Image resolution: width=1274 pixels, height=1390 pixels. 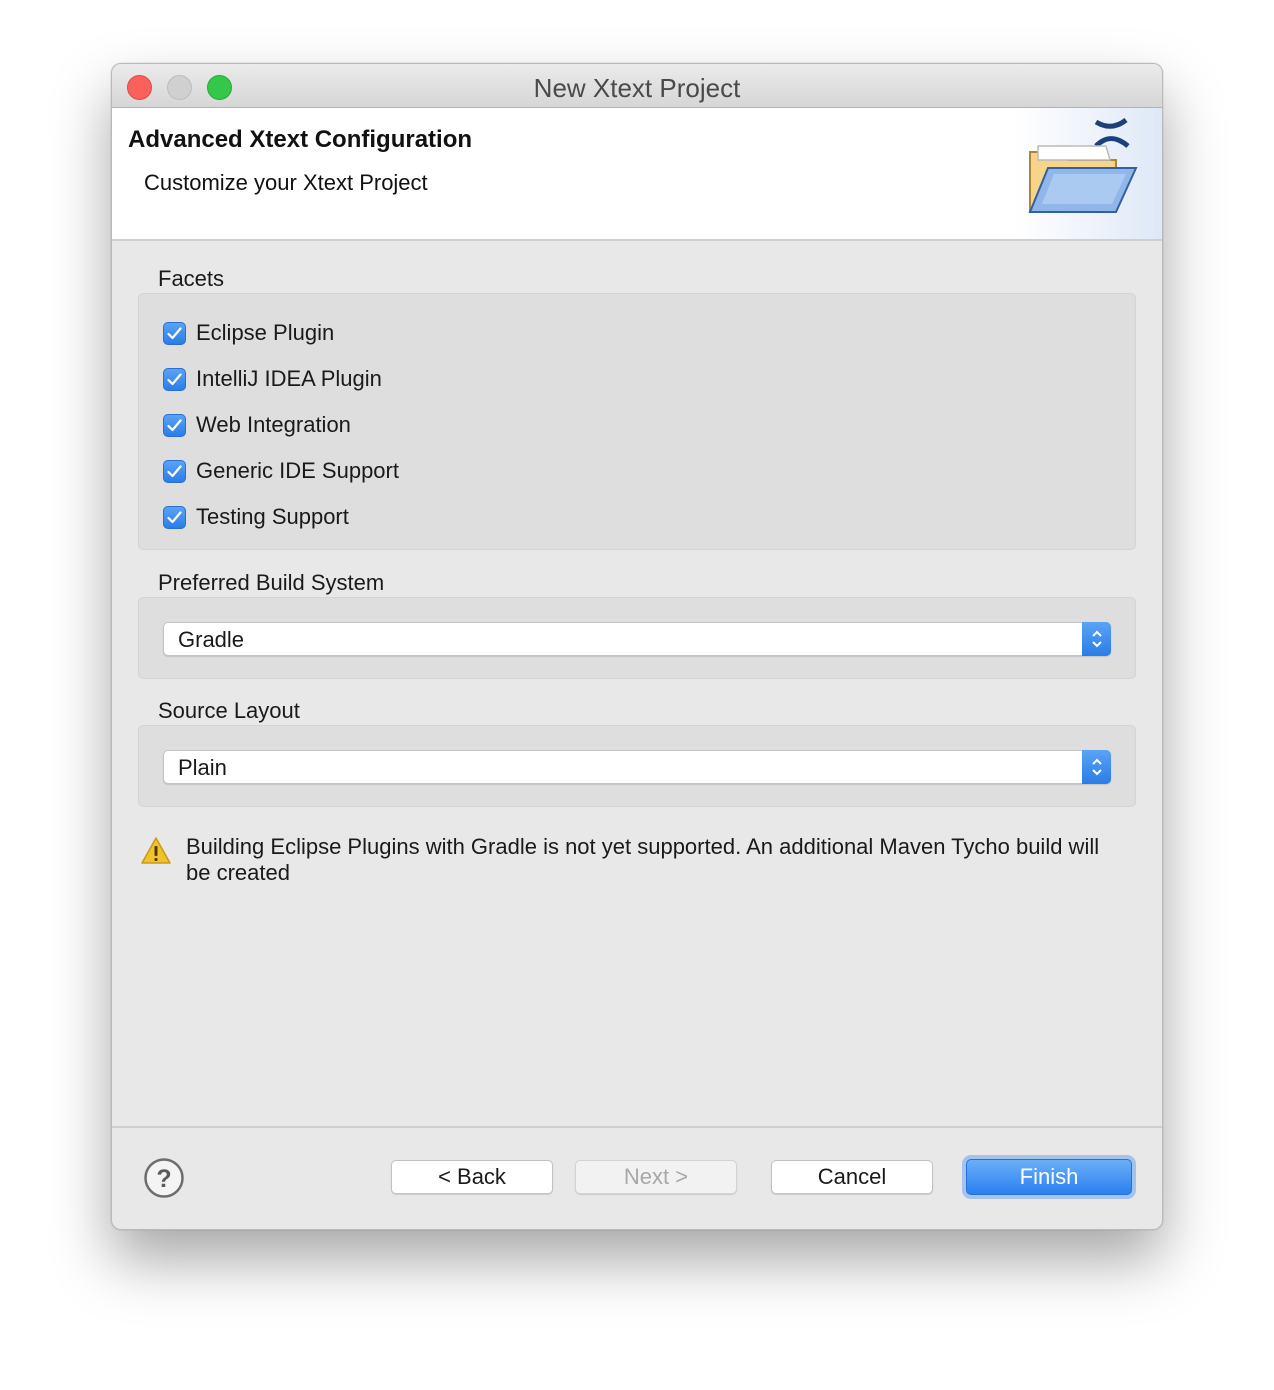 What do you see at coordinates (202, 767) in the screenshot?
I see `source-layout-value: Plain` at bounding box center [202, 767].